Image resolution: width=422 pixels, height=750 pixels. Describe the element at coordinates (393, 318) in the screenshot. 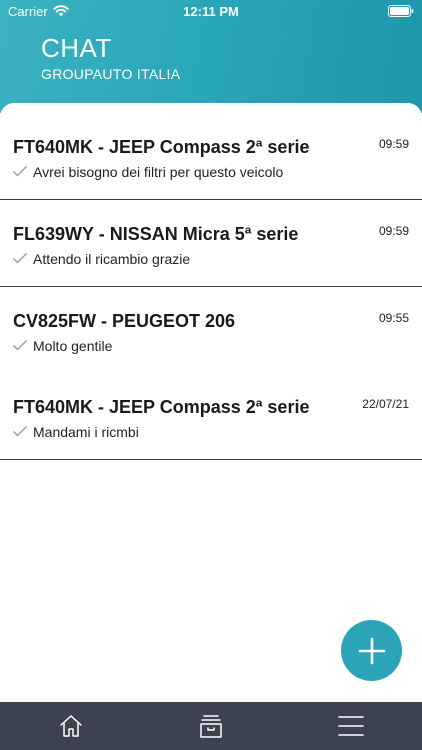

I see `chat-time: 09:55` at that location.